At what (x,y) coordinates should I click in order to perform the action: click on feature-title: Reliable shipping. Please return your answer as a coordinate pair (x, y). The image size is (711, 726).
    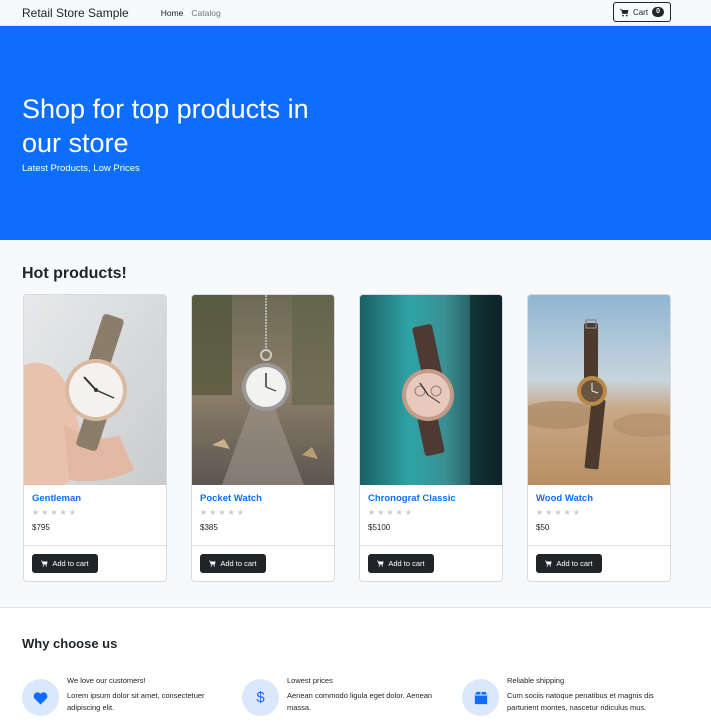
    Looking at the image, I should click on (536, 680).